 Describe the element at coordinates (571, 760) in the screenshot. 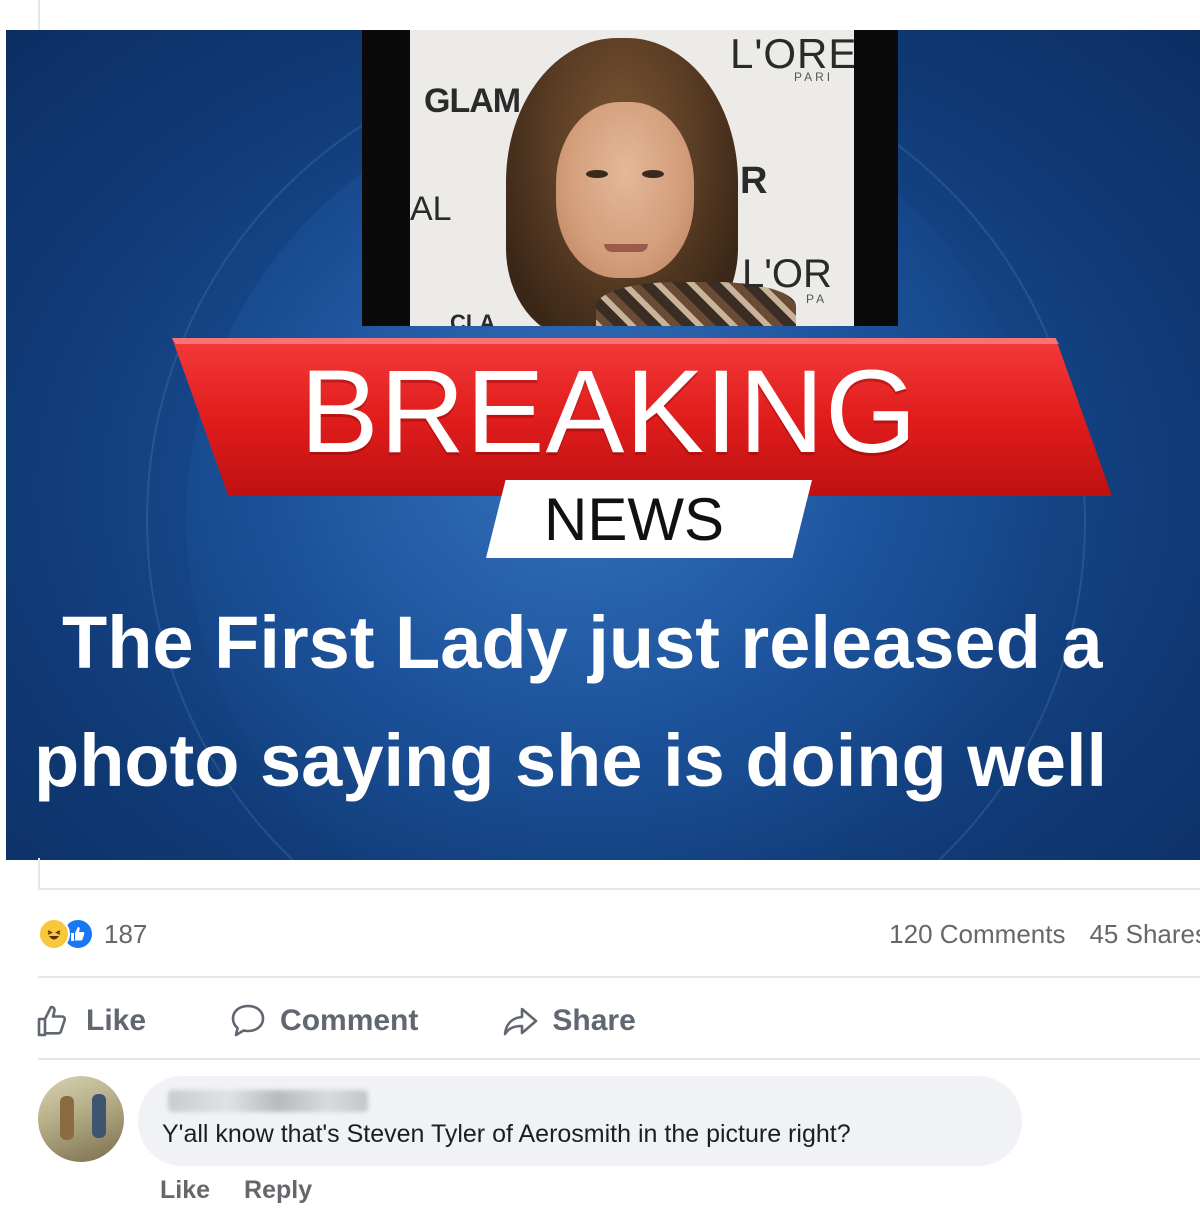

I see `headline-line: photo saying she is doing well` at that location.